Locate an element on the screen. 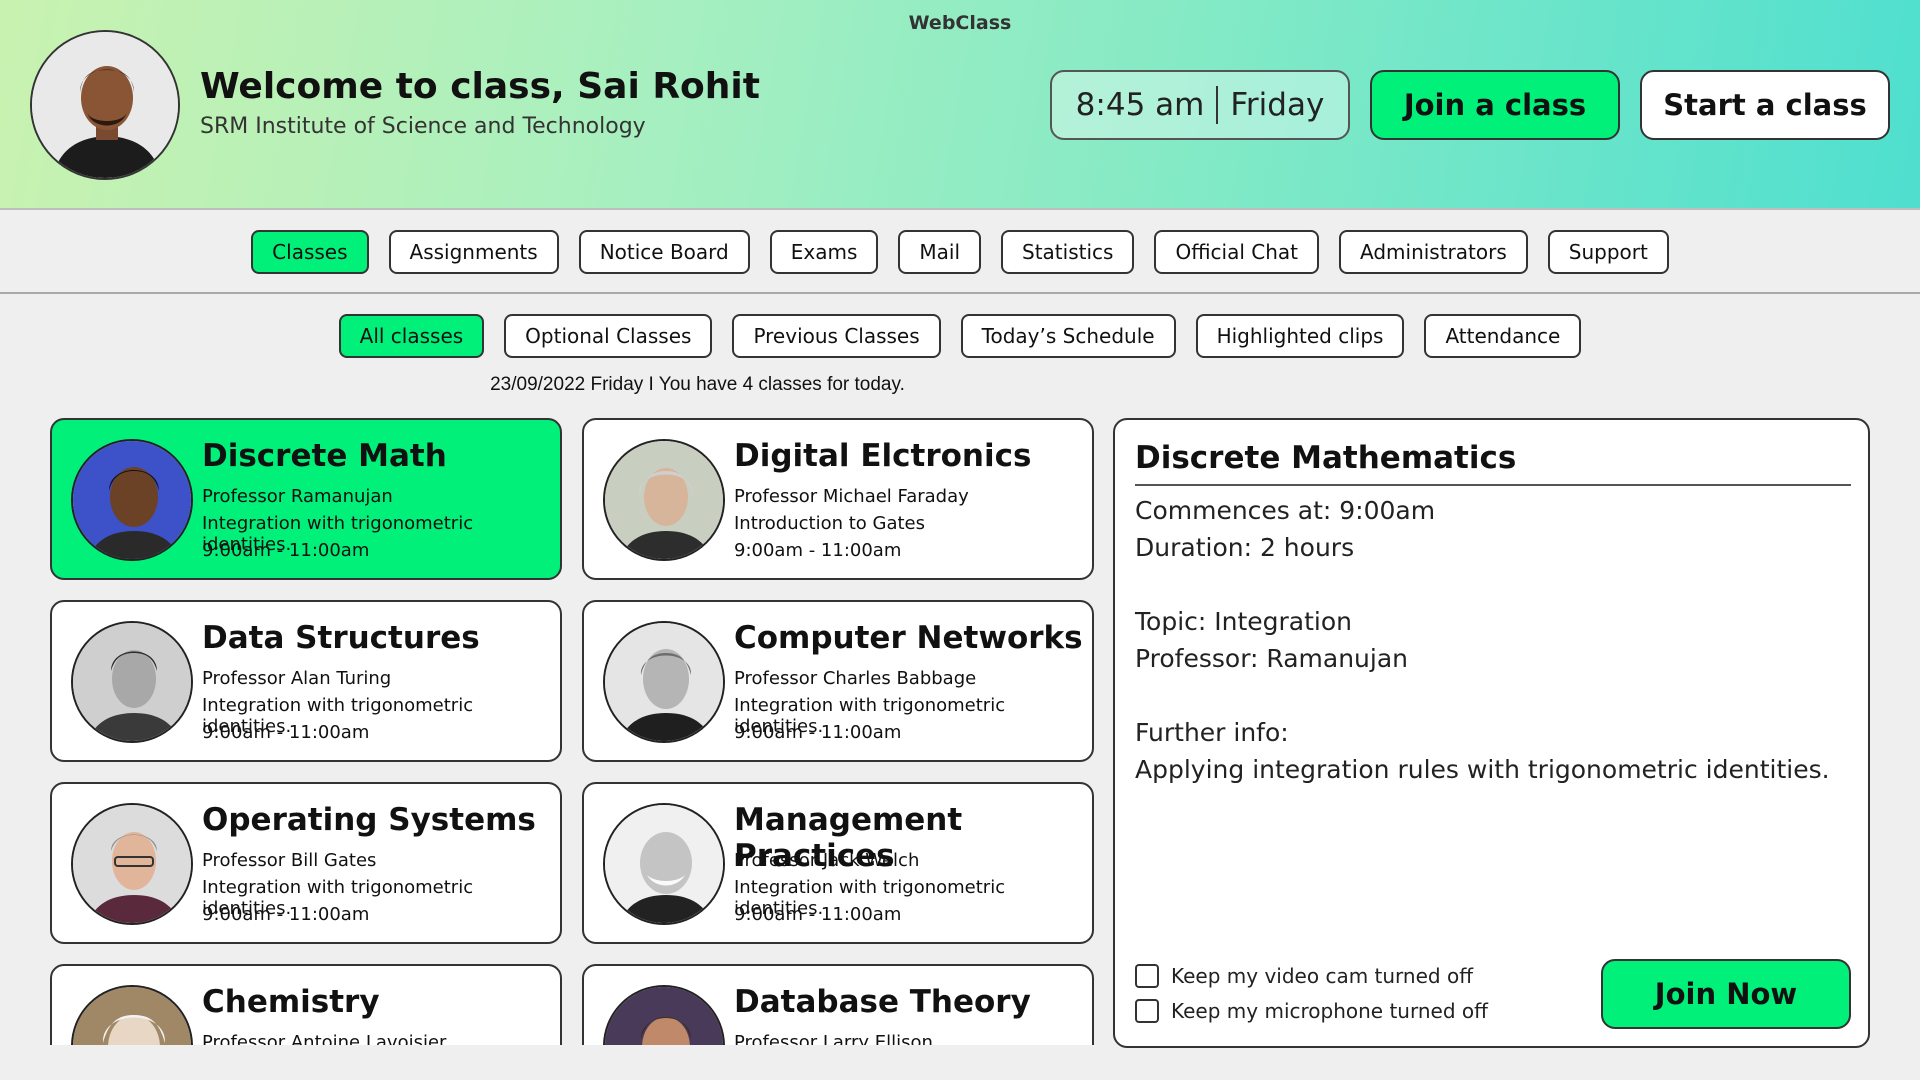  mic-off-label: Keep my microphone turned off is located at coordinates (1329, 1011).